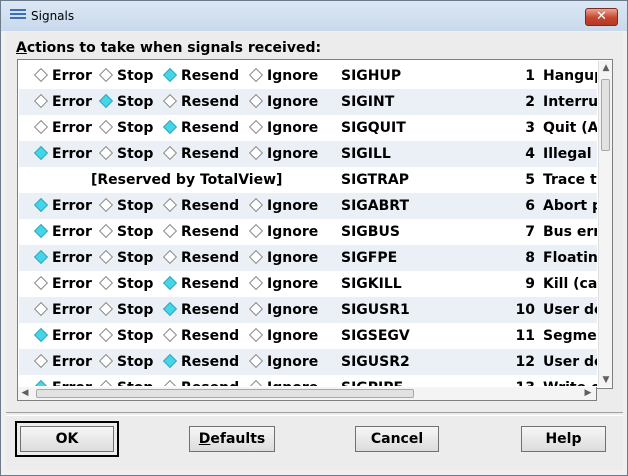  Describe the element at coordinates (225, 393) in the screenshot. I see `horizontal-scroll-thumb` at that location.